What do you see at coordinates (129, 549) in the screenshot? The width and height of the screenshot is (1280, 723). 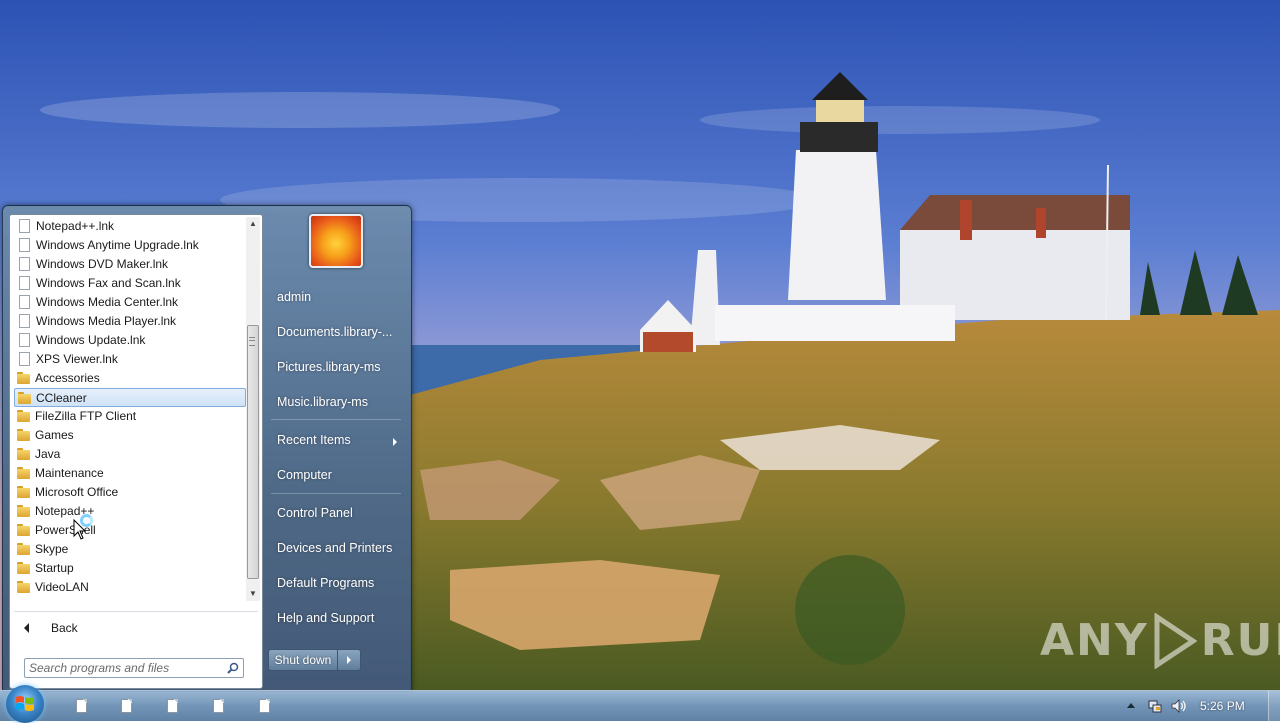 I see `program-folder-item: Skype` at bounding box center [129, 549].